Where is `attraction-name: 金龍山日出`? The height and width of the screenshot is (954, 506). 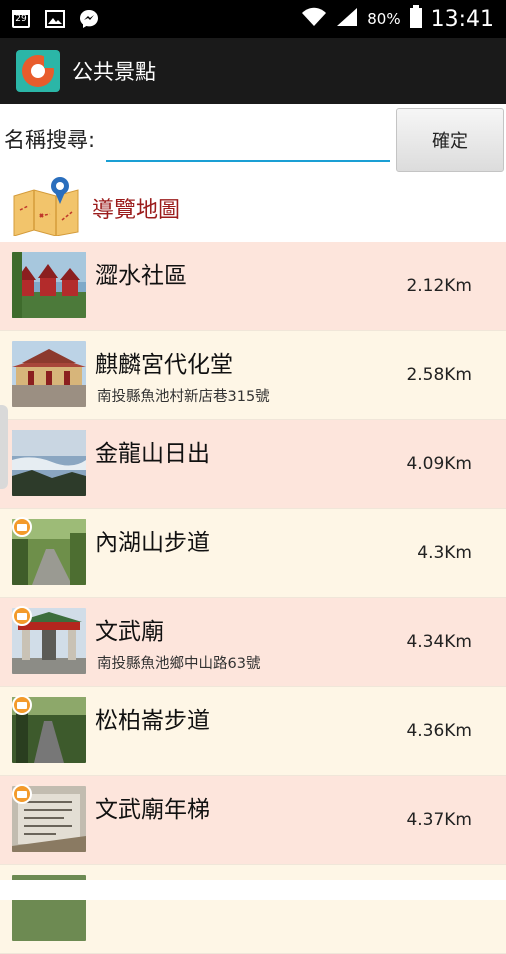
attraction-name: 金龍山日出 is located at coordinates (152, 454).